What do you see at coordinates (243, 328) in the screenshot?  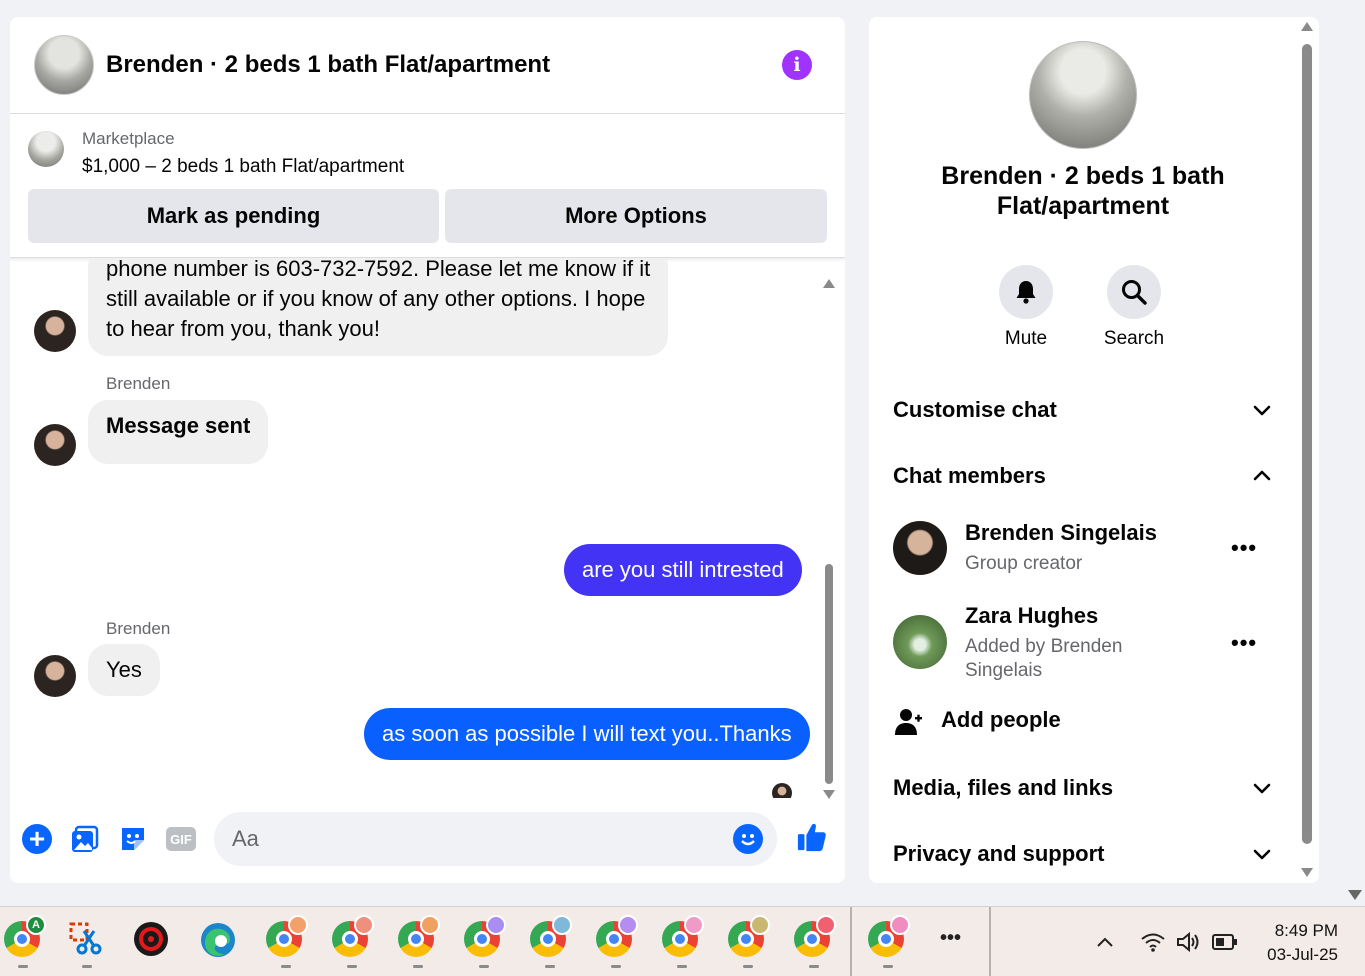 I see `message-text: to hear from you, thank you!` at bounding box center [243, 328].